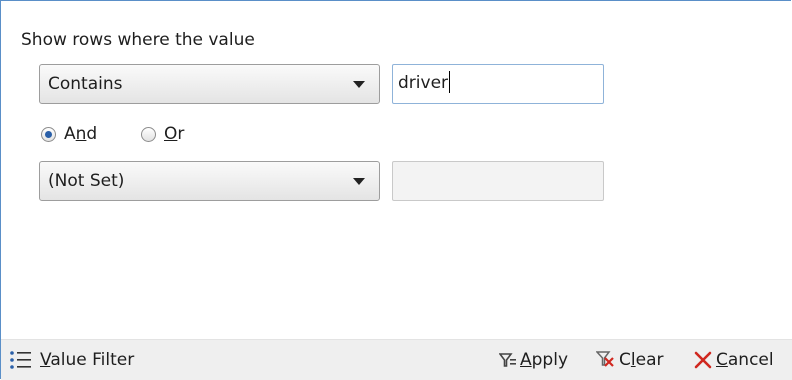  I want to click on or-label-post: r, so click(181, 134).